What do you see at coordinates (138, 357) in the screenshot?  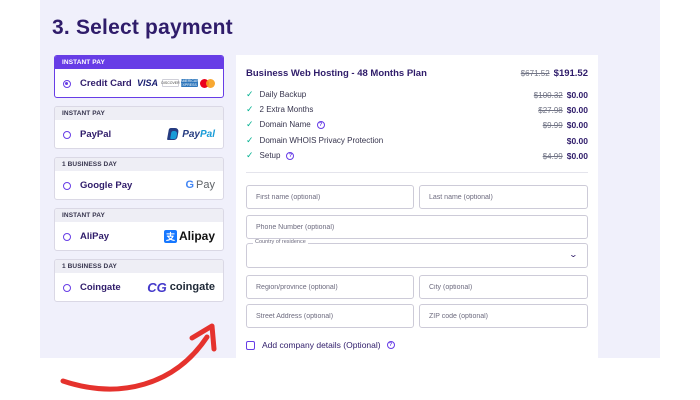 I see `annotation-arrow-icon` at bounding box center [138, 357].